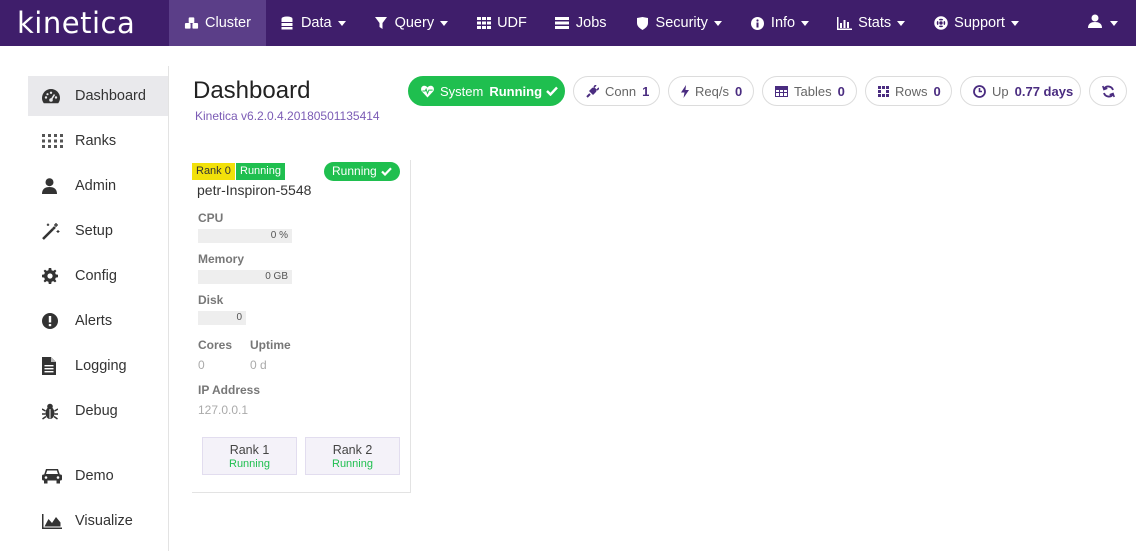  Describe the element at coordinates (352, 450) in the screenshot. I see `sub-rank-2-name: Rank 2` at that location.